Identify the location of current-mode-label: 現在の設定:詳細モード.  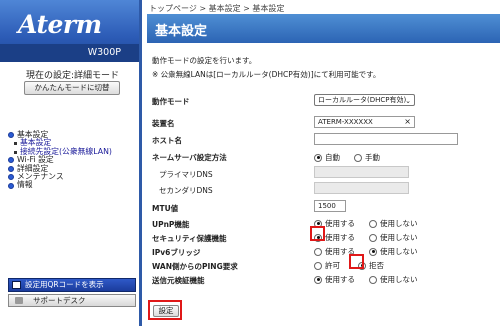
(72, 76).